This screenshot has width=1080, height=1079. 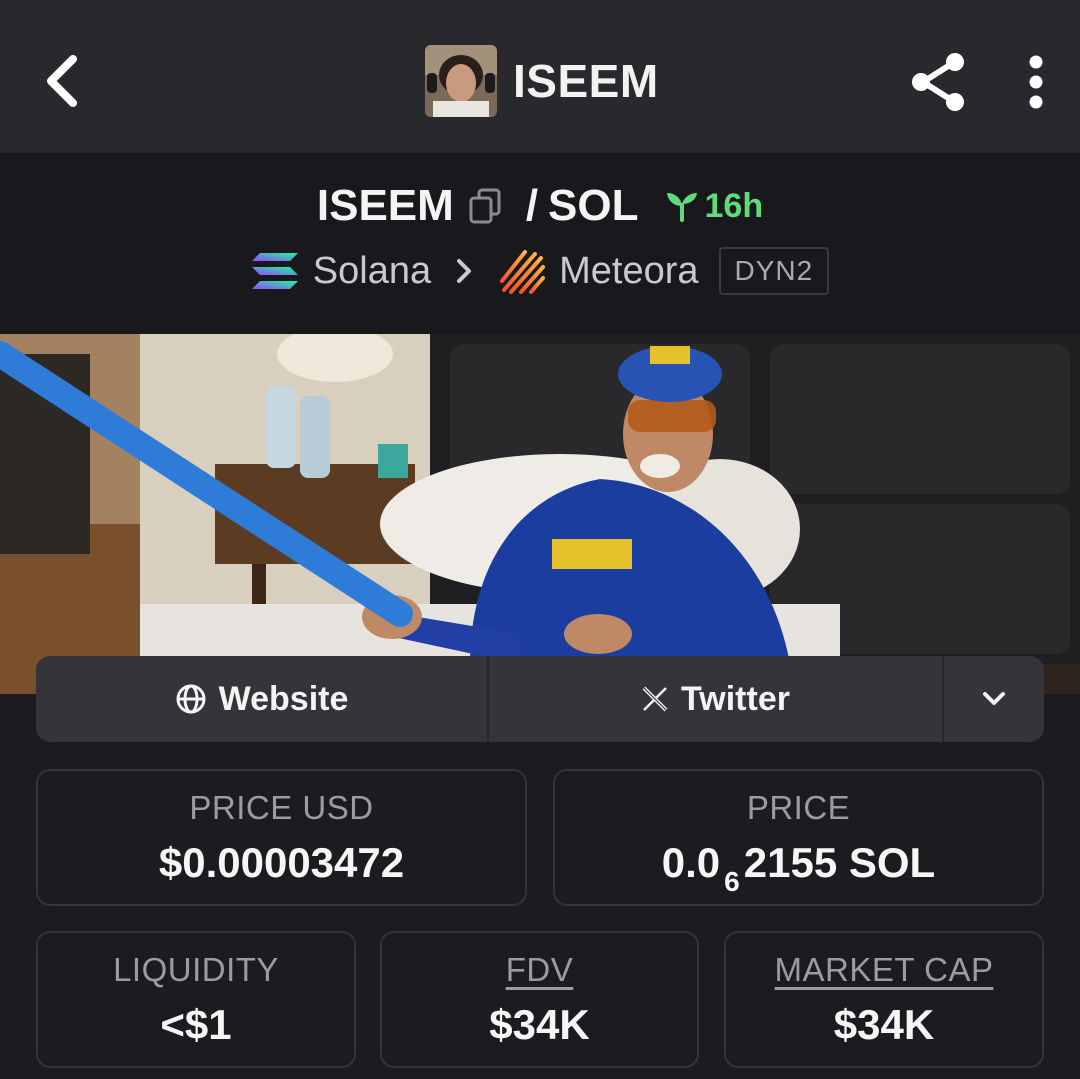 What do you see at coordinates (196, 969) in the screenshot?
I see `liquidity-label: LIQUIDITY` at bounding box center [196, 969].